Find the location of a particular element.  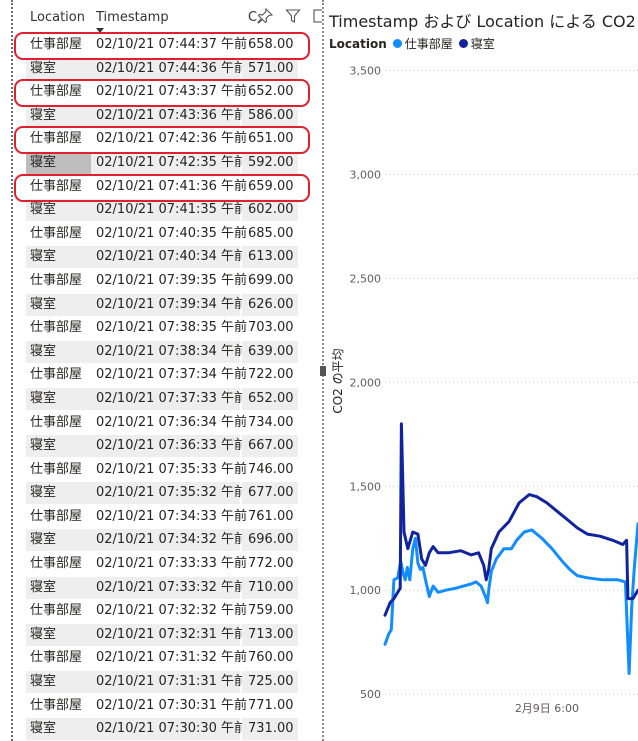

table-row: 仕事部屋 02/10/21 07:39:35 午前 699.00 is located at coordinates (172, 282).